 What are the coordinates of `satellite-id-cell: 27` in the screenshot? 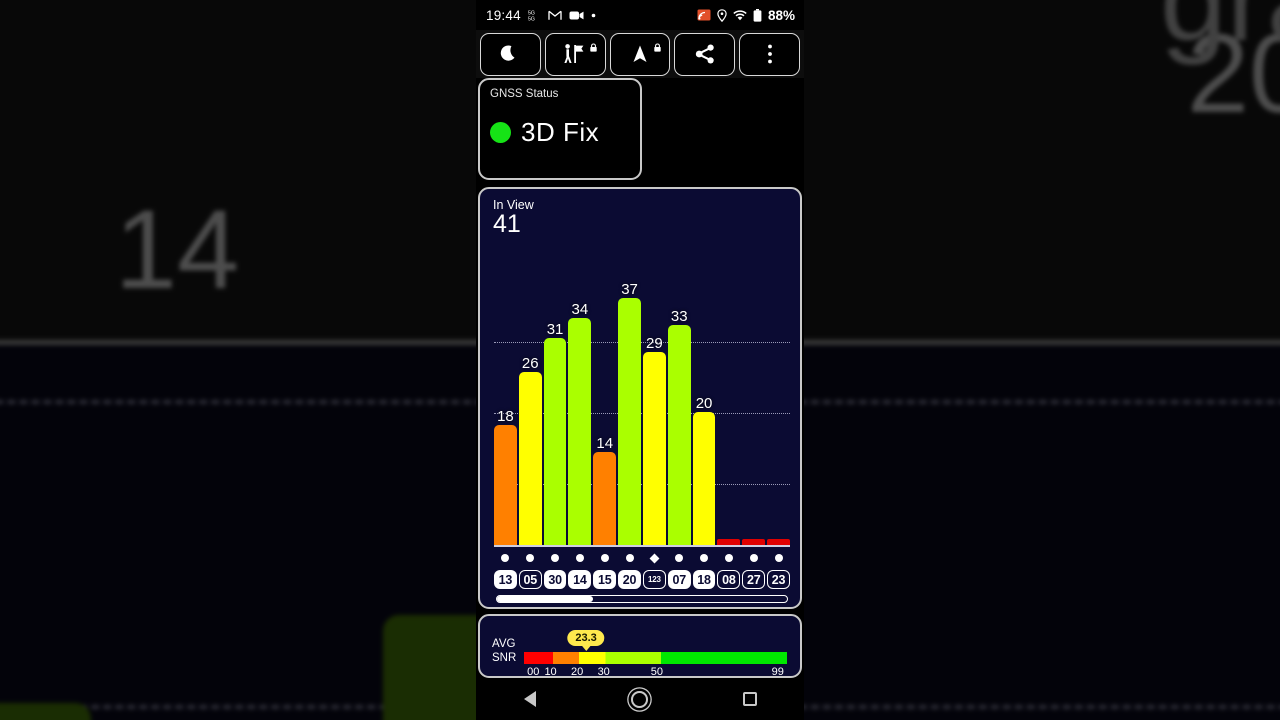 It's located at (754, 579).